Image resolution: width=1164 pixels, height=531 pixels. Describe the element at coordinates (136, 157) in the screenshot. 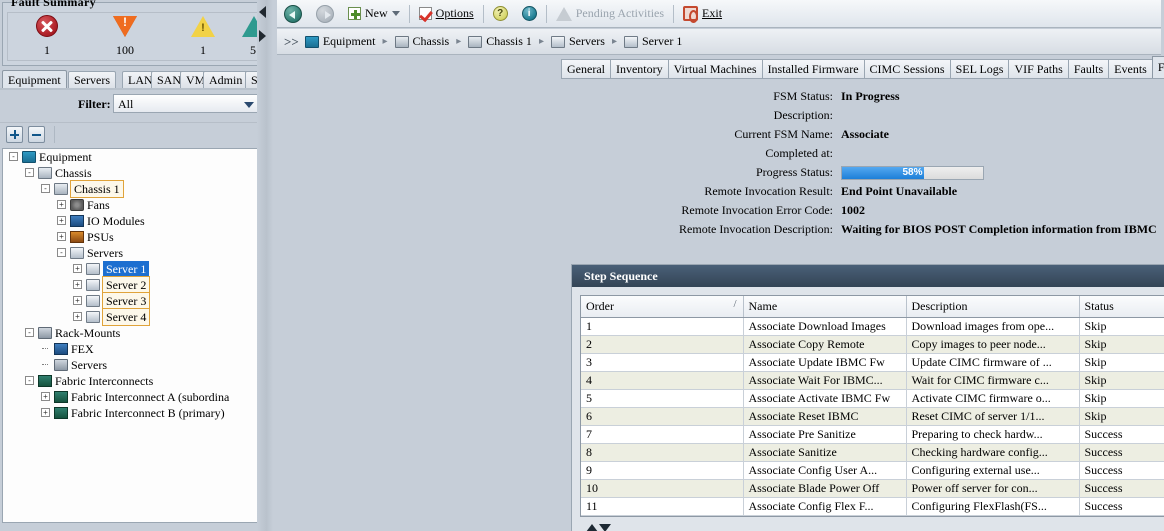

I see `tree-node-equipment: - Equipment` at that location.